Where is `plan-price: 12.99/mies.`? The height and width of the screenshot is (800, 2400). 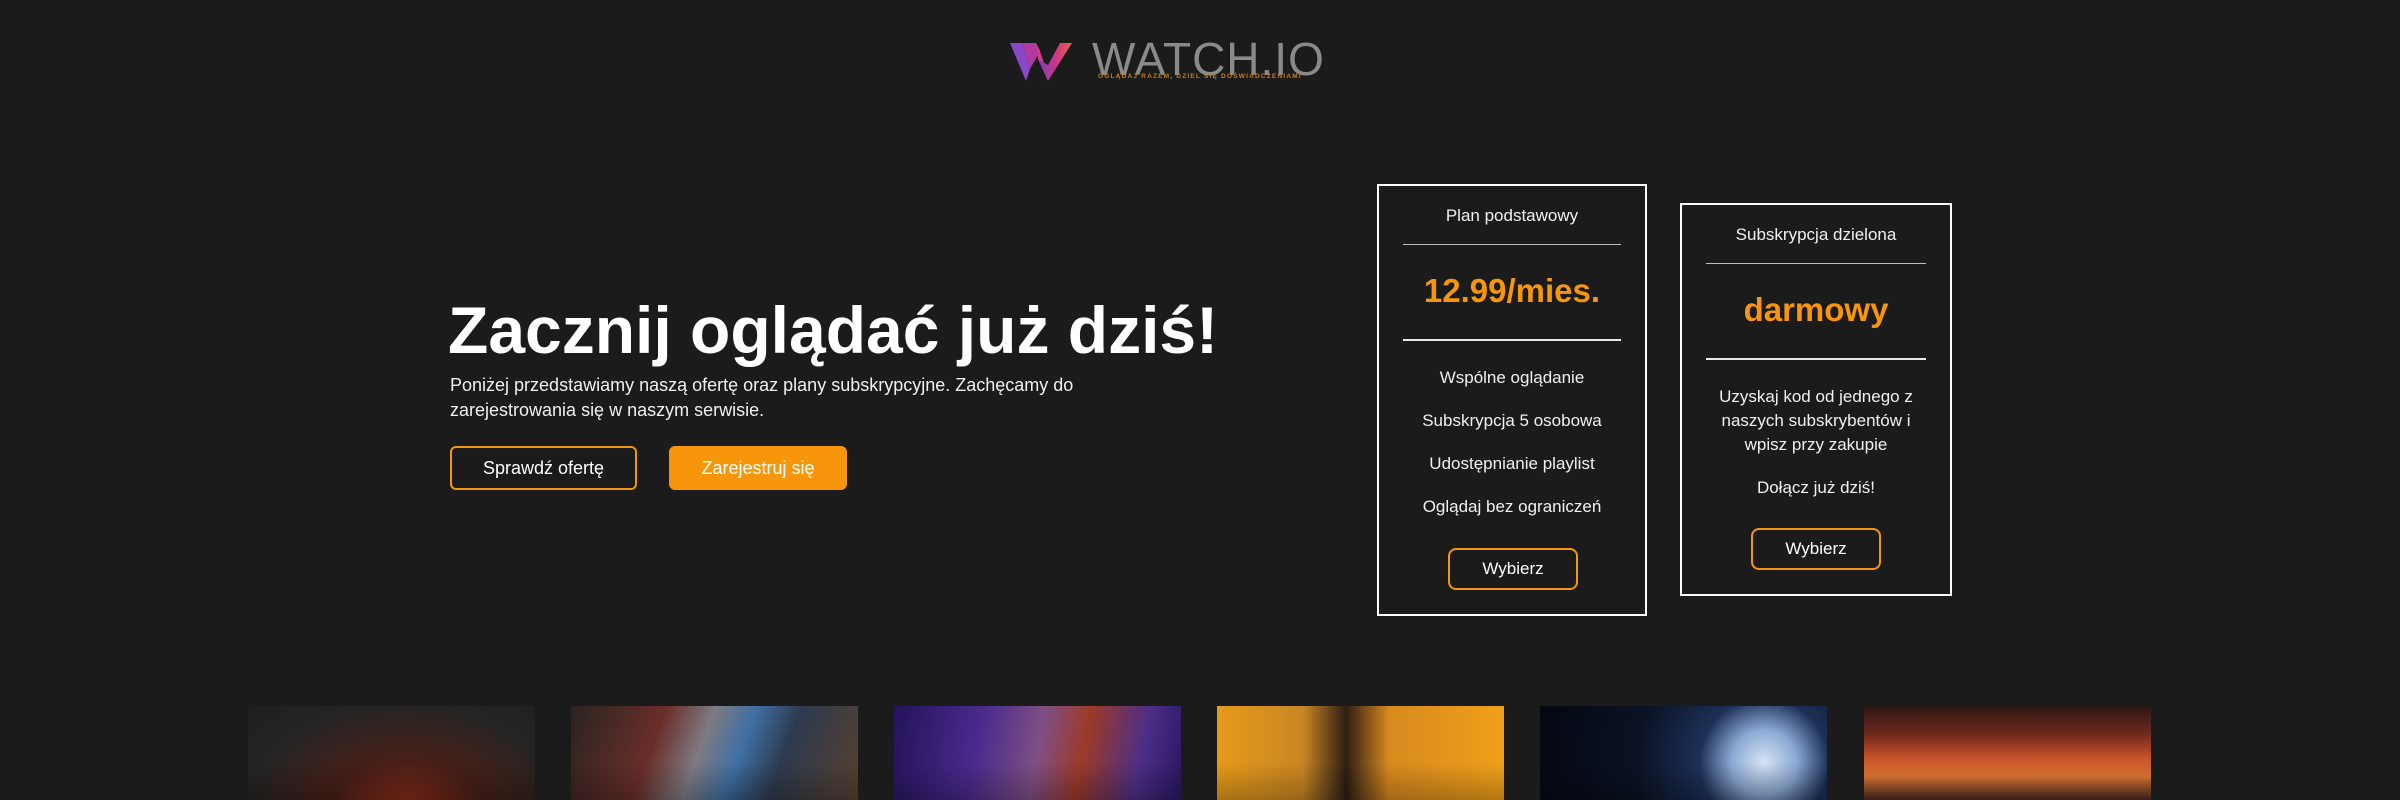 plan-price: 12.99/mies. is located at coordinates (1512, 290).